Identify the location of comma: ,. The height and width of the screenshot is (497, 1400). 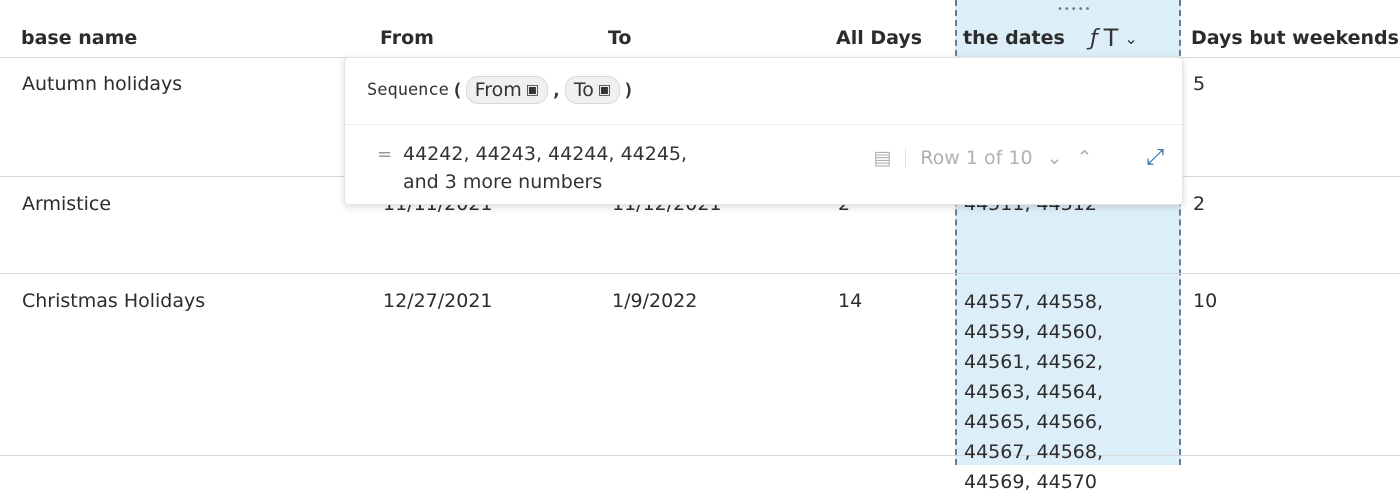
(556, 90).